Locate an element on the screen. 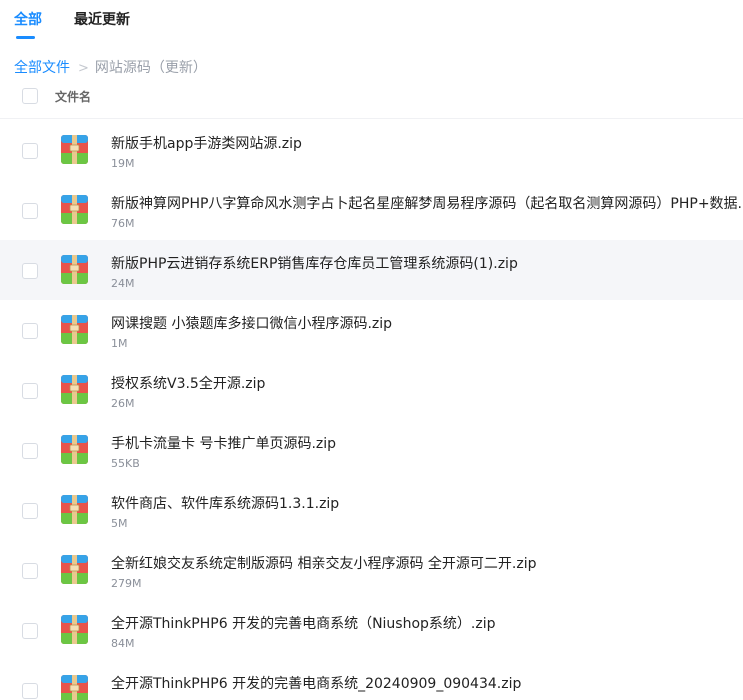  file-size: 84M is located at coordinates (123, 643).